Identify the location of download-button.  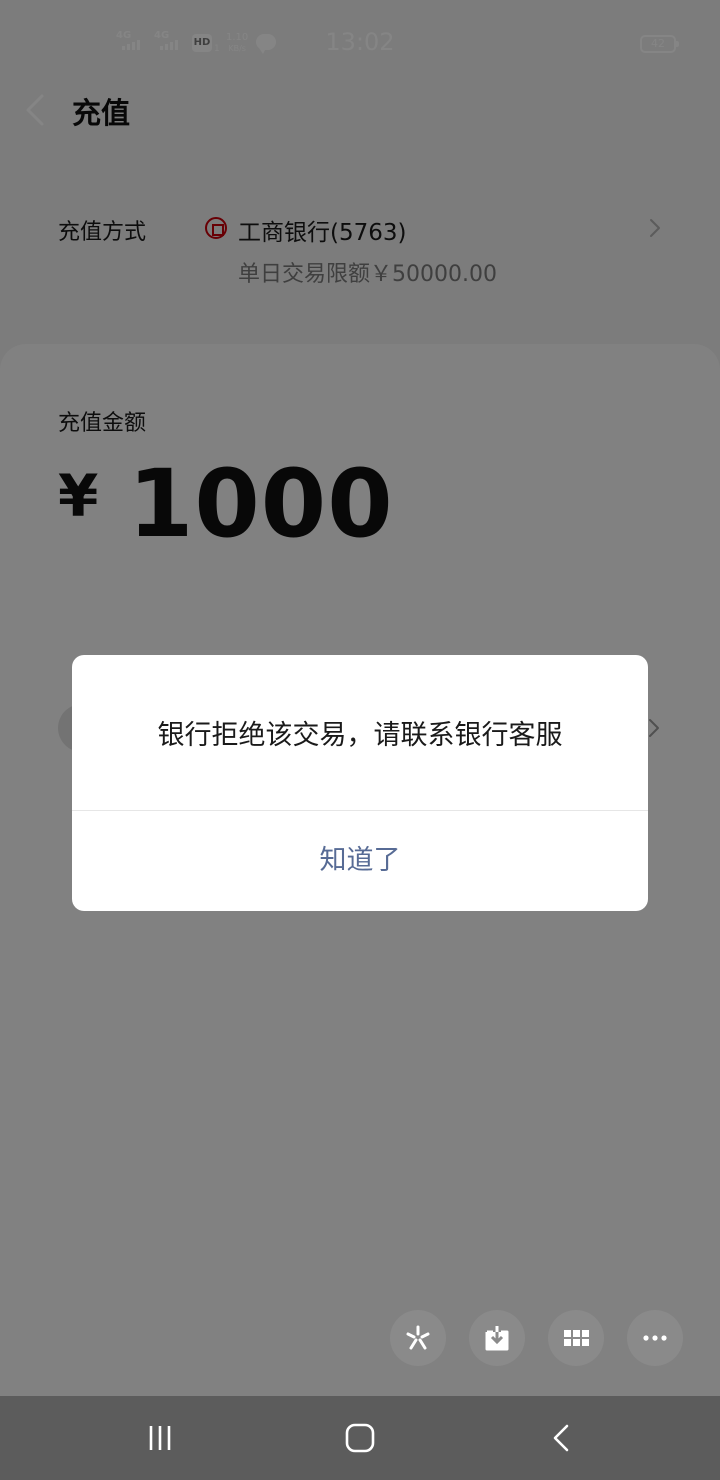
(497, 1338).